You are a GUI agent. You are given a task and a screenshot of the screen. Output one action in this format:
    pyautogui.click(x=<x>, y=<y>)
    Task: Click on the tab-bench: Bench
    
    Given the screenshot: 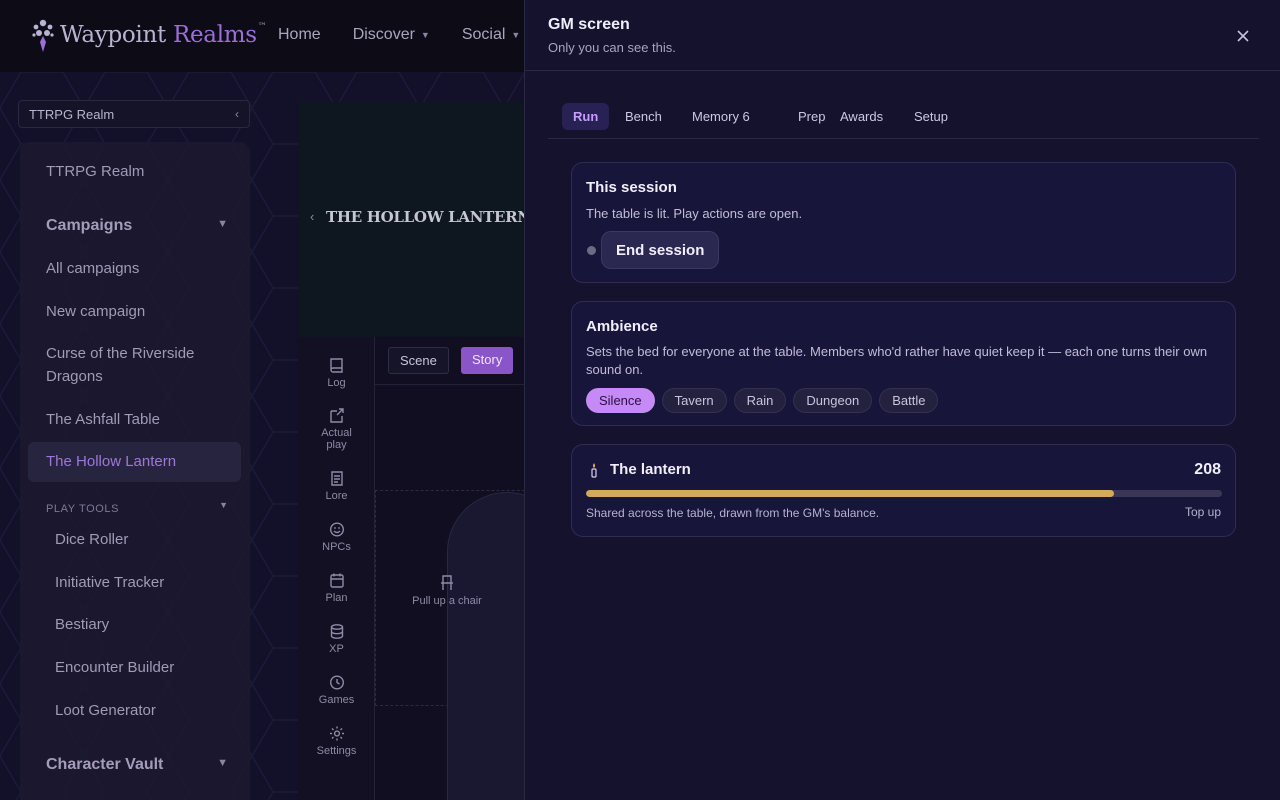 What is the action you would take?
    pyautogui.click(x=643, y=116)
    